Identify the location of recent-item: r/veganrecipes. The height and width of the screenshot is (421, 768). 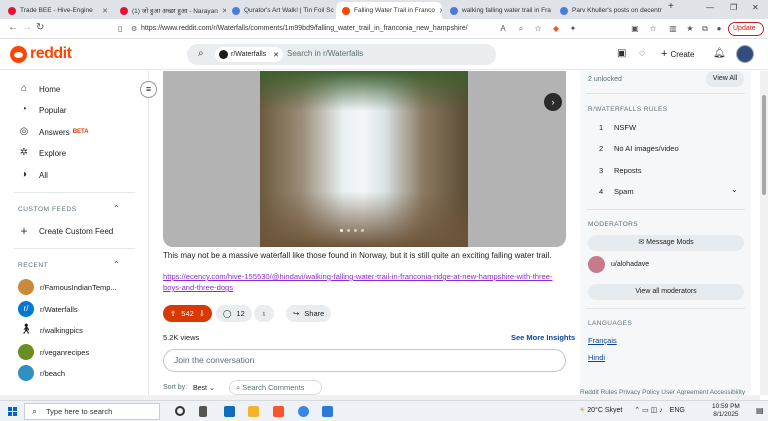
(53, 352).